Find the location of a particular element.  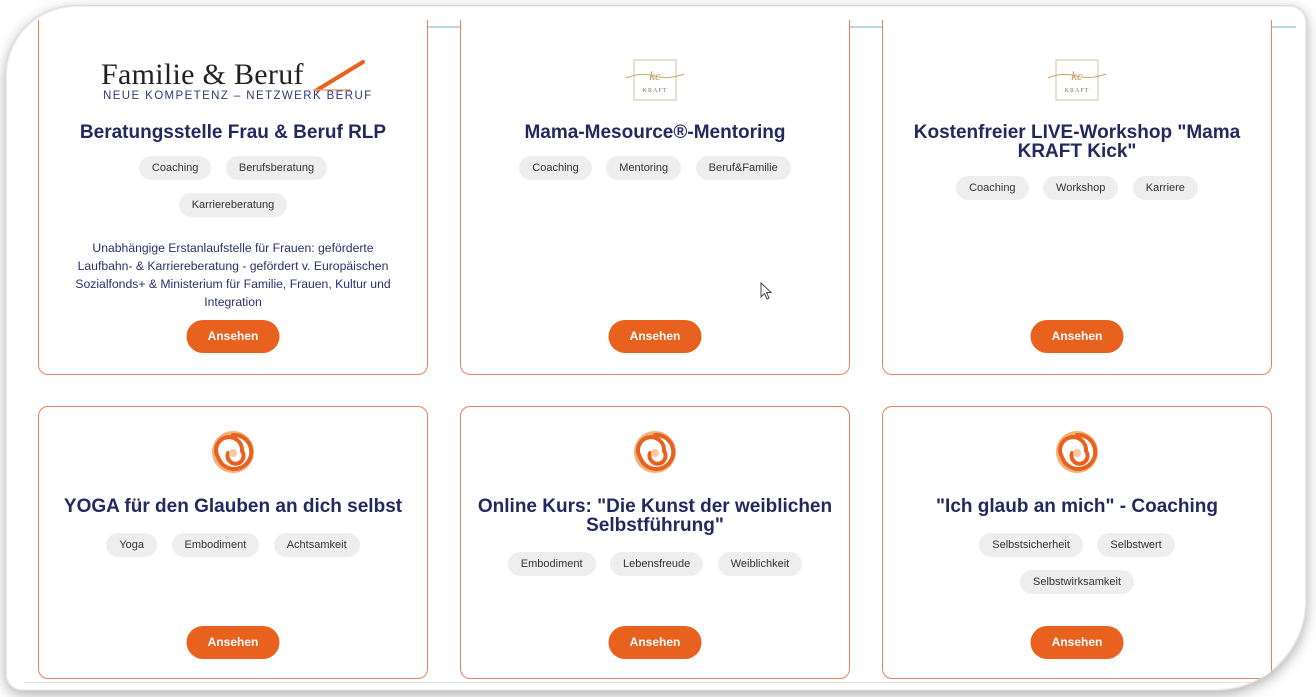

card-title: YOGA für den Glauben an dich selbst is located at coordinates (233, 506).